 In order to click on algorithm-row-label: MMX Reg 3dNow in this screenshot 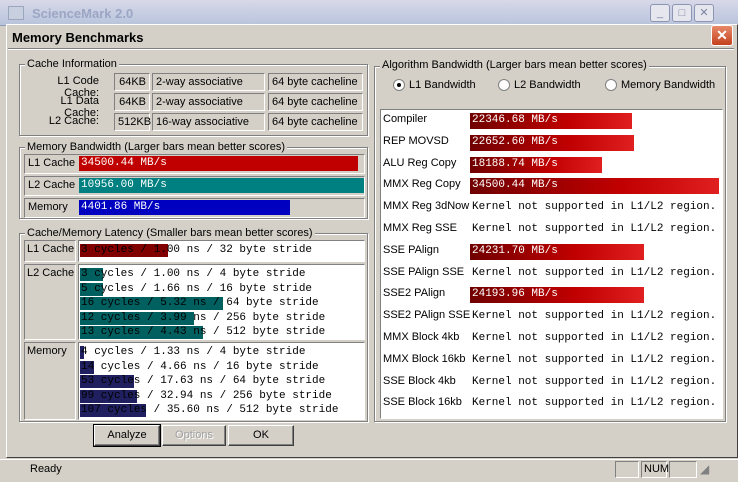, I will do `click(426, 206)`.